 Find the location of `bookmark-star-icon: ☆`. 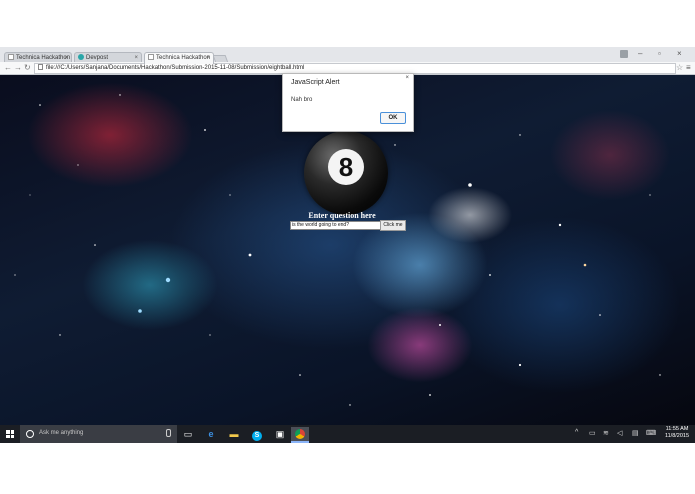

bookmark-star-icon: ☆ is located at coordinates (679, 67).